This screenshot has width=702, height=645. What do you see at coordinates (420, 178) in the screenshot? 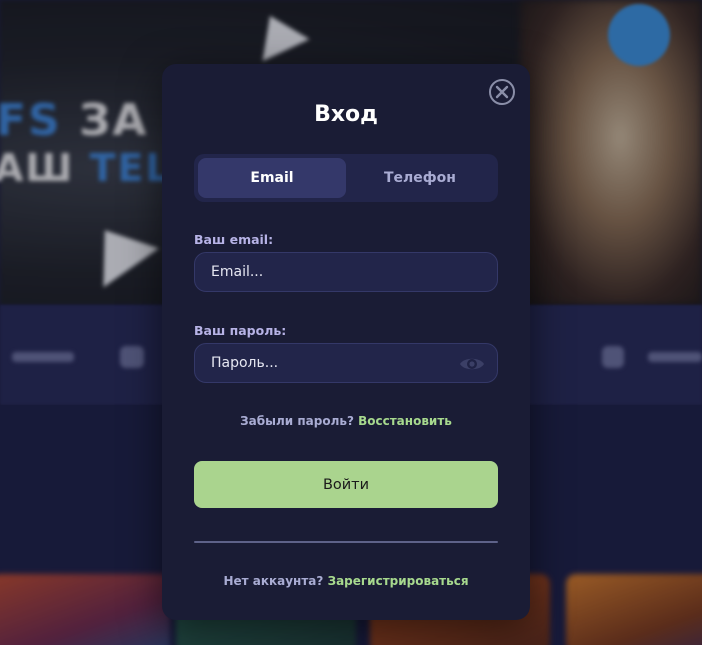
I see `tab-phone: Телефон` at bounding box center [420, 178].